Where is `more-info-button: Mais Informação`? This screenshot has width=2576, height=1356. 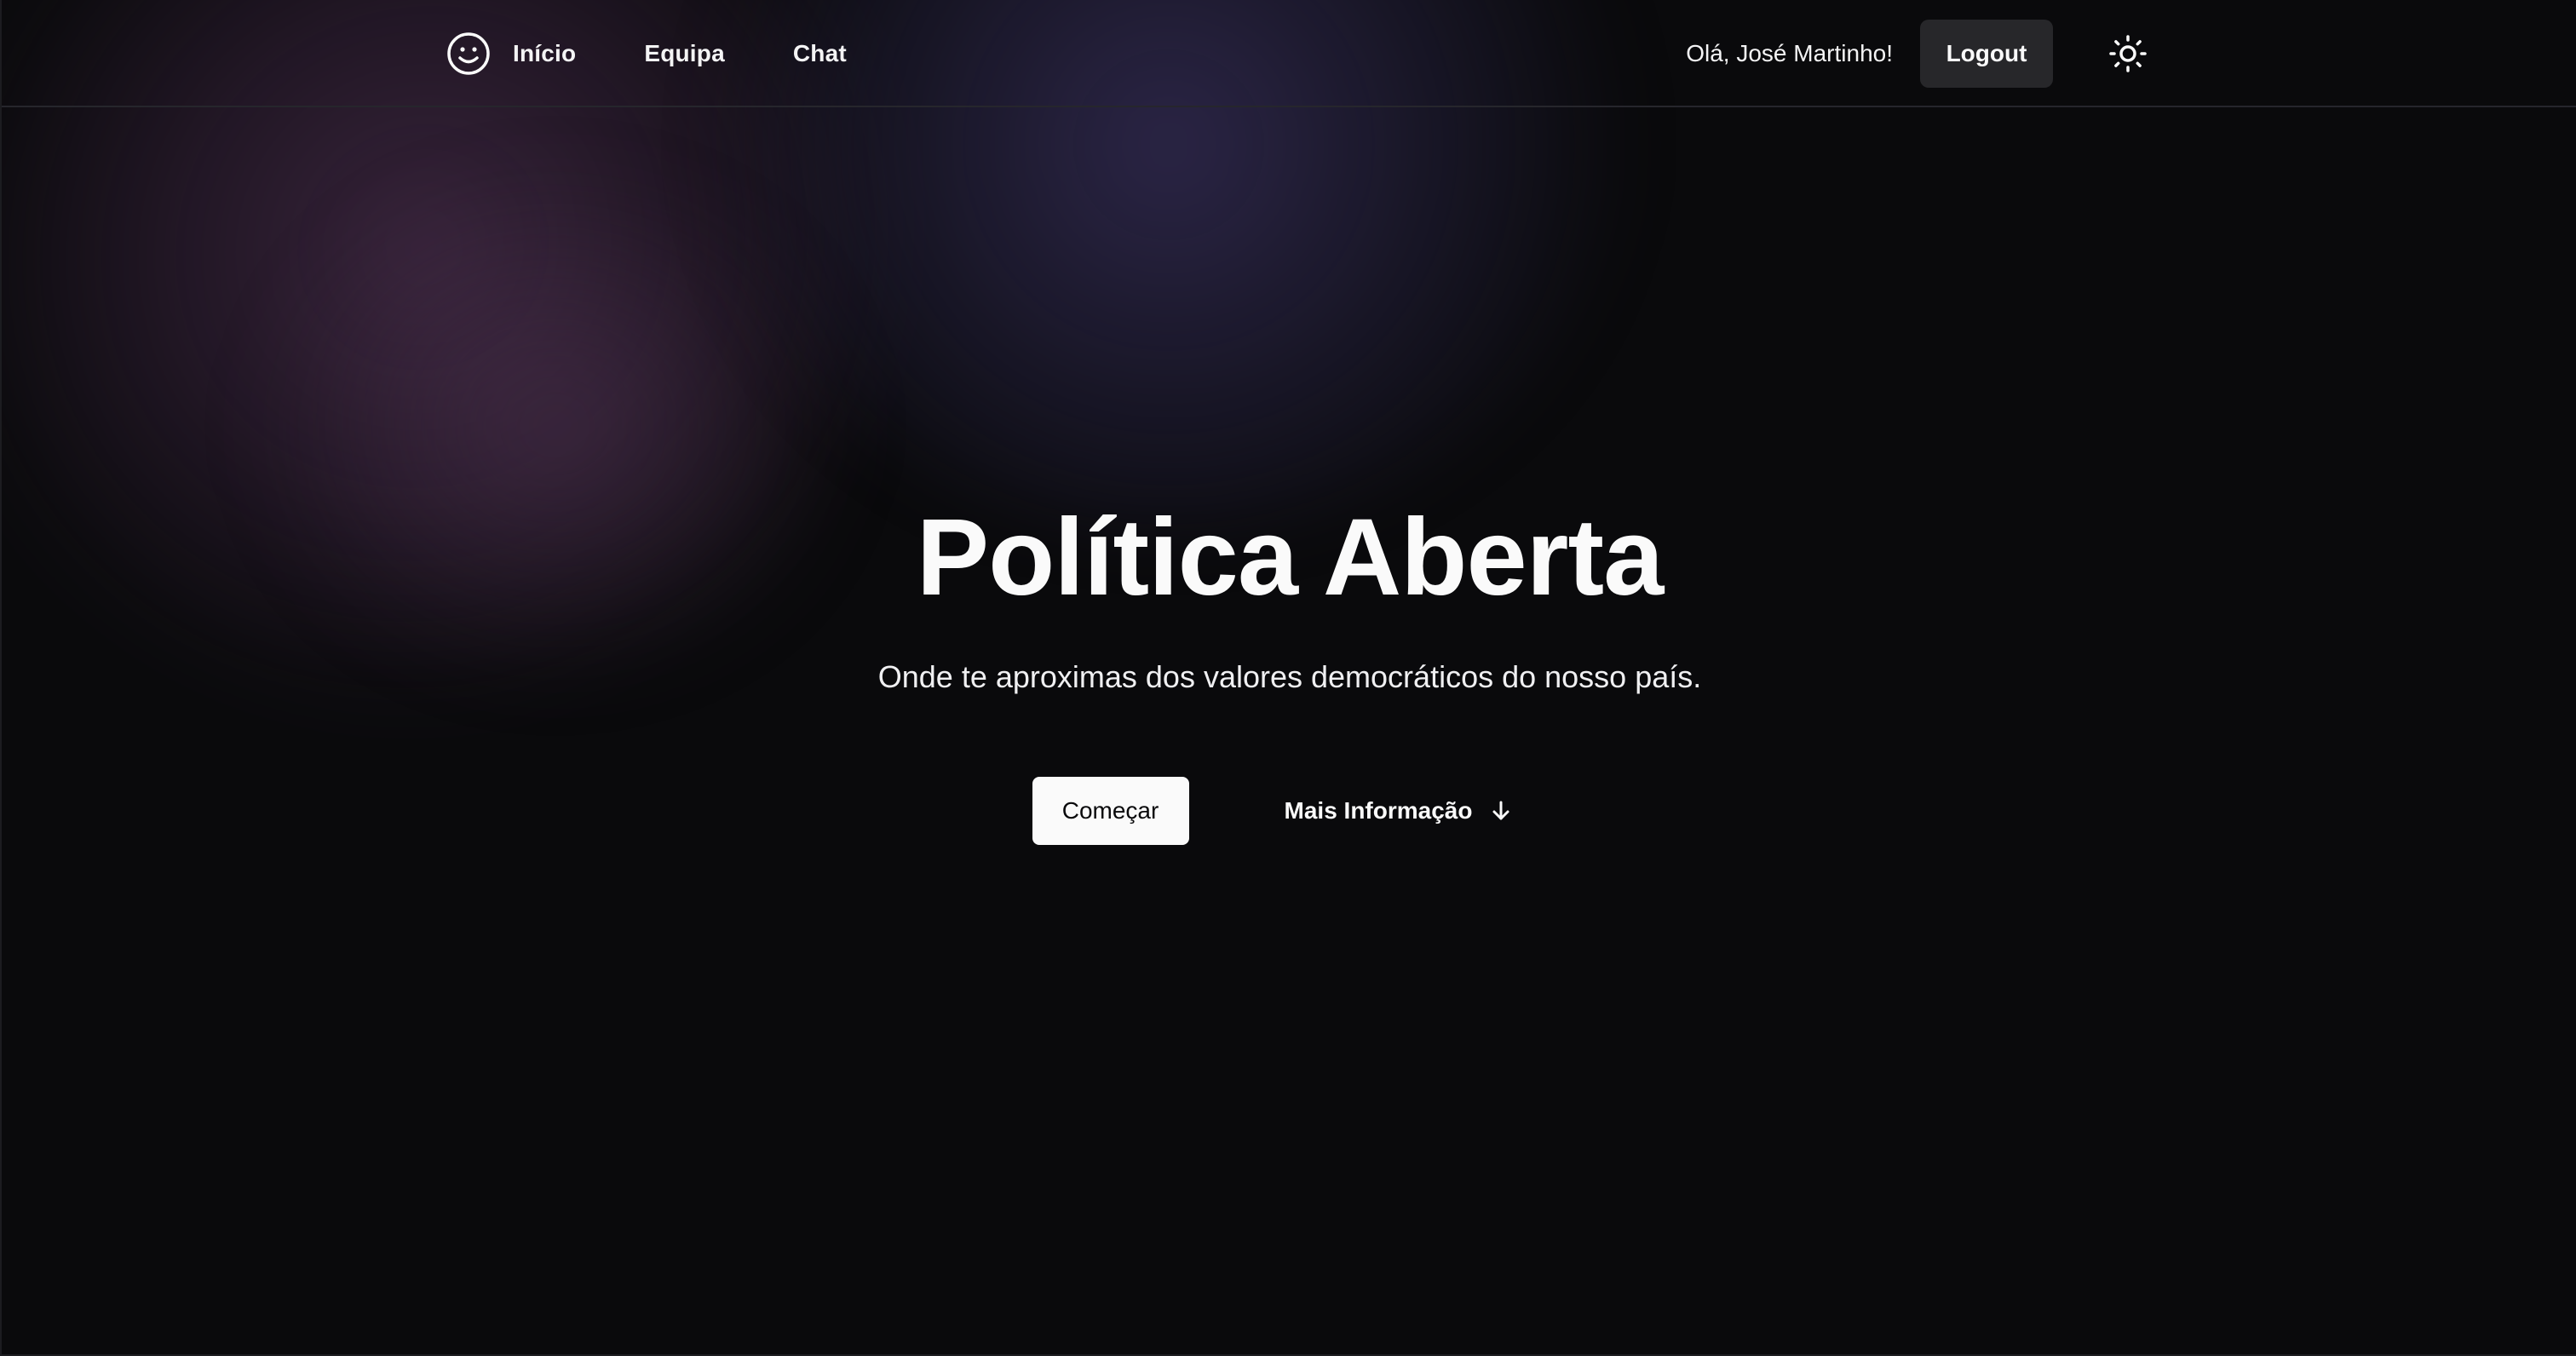 more-info-button: Mais Informação is located at coordinates (1400, 811).